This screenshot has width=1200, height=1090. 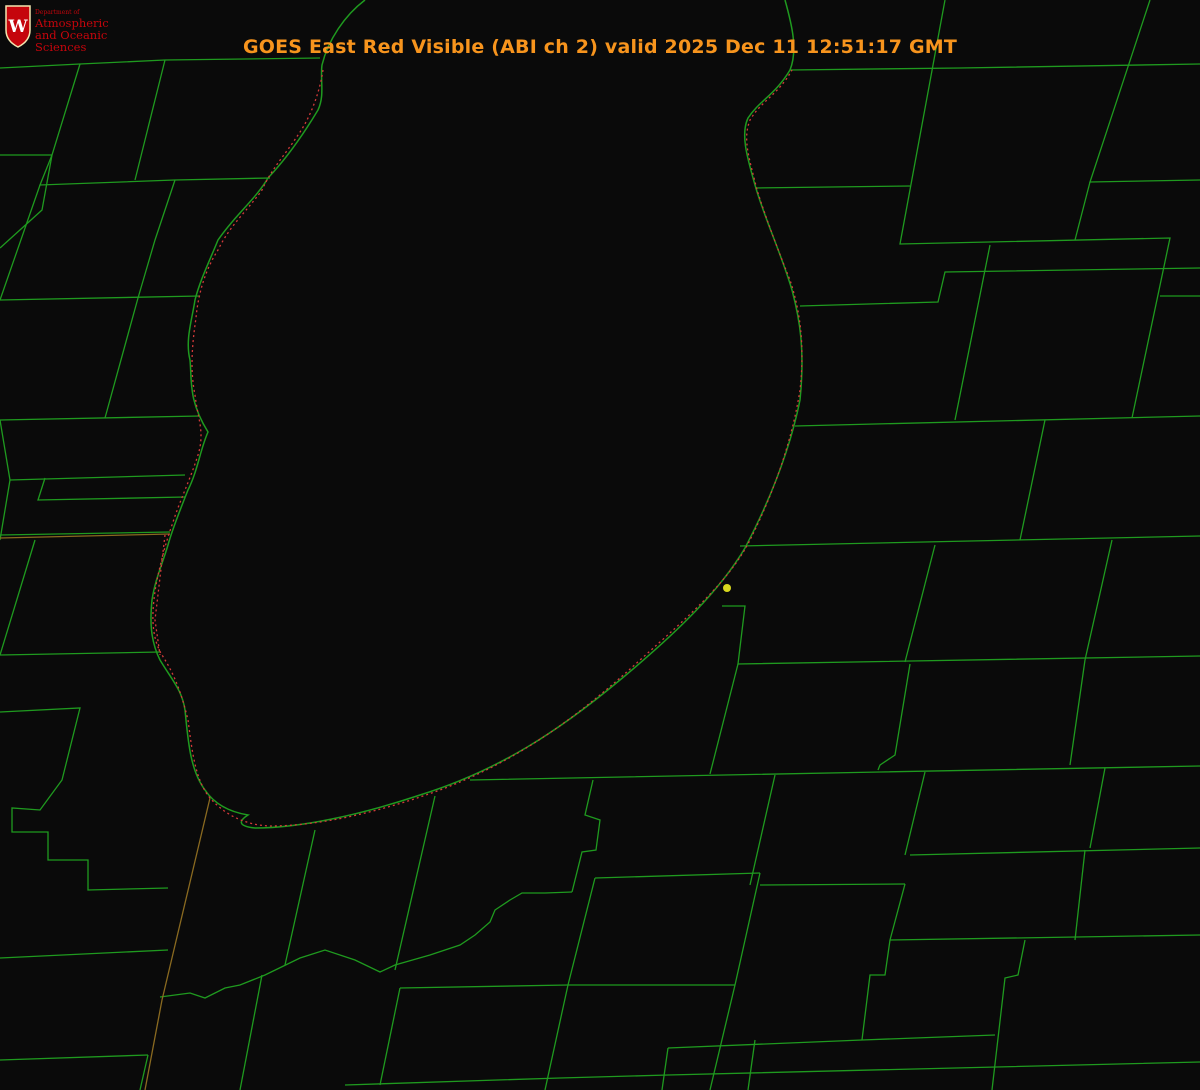 I want to click on crest-letter: W, so click(x=17, y=27).